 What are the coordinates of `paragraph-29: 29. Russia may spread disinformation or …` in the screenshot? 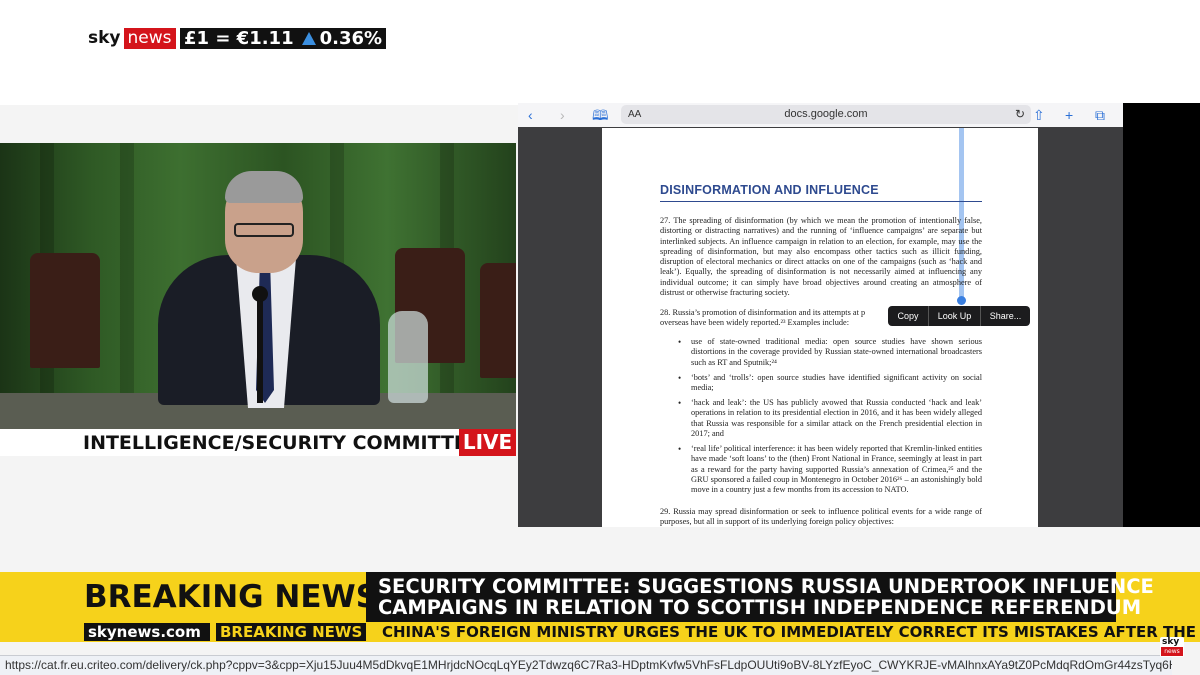 It's located at (821, 517).